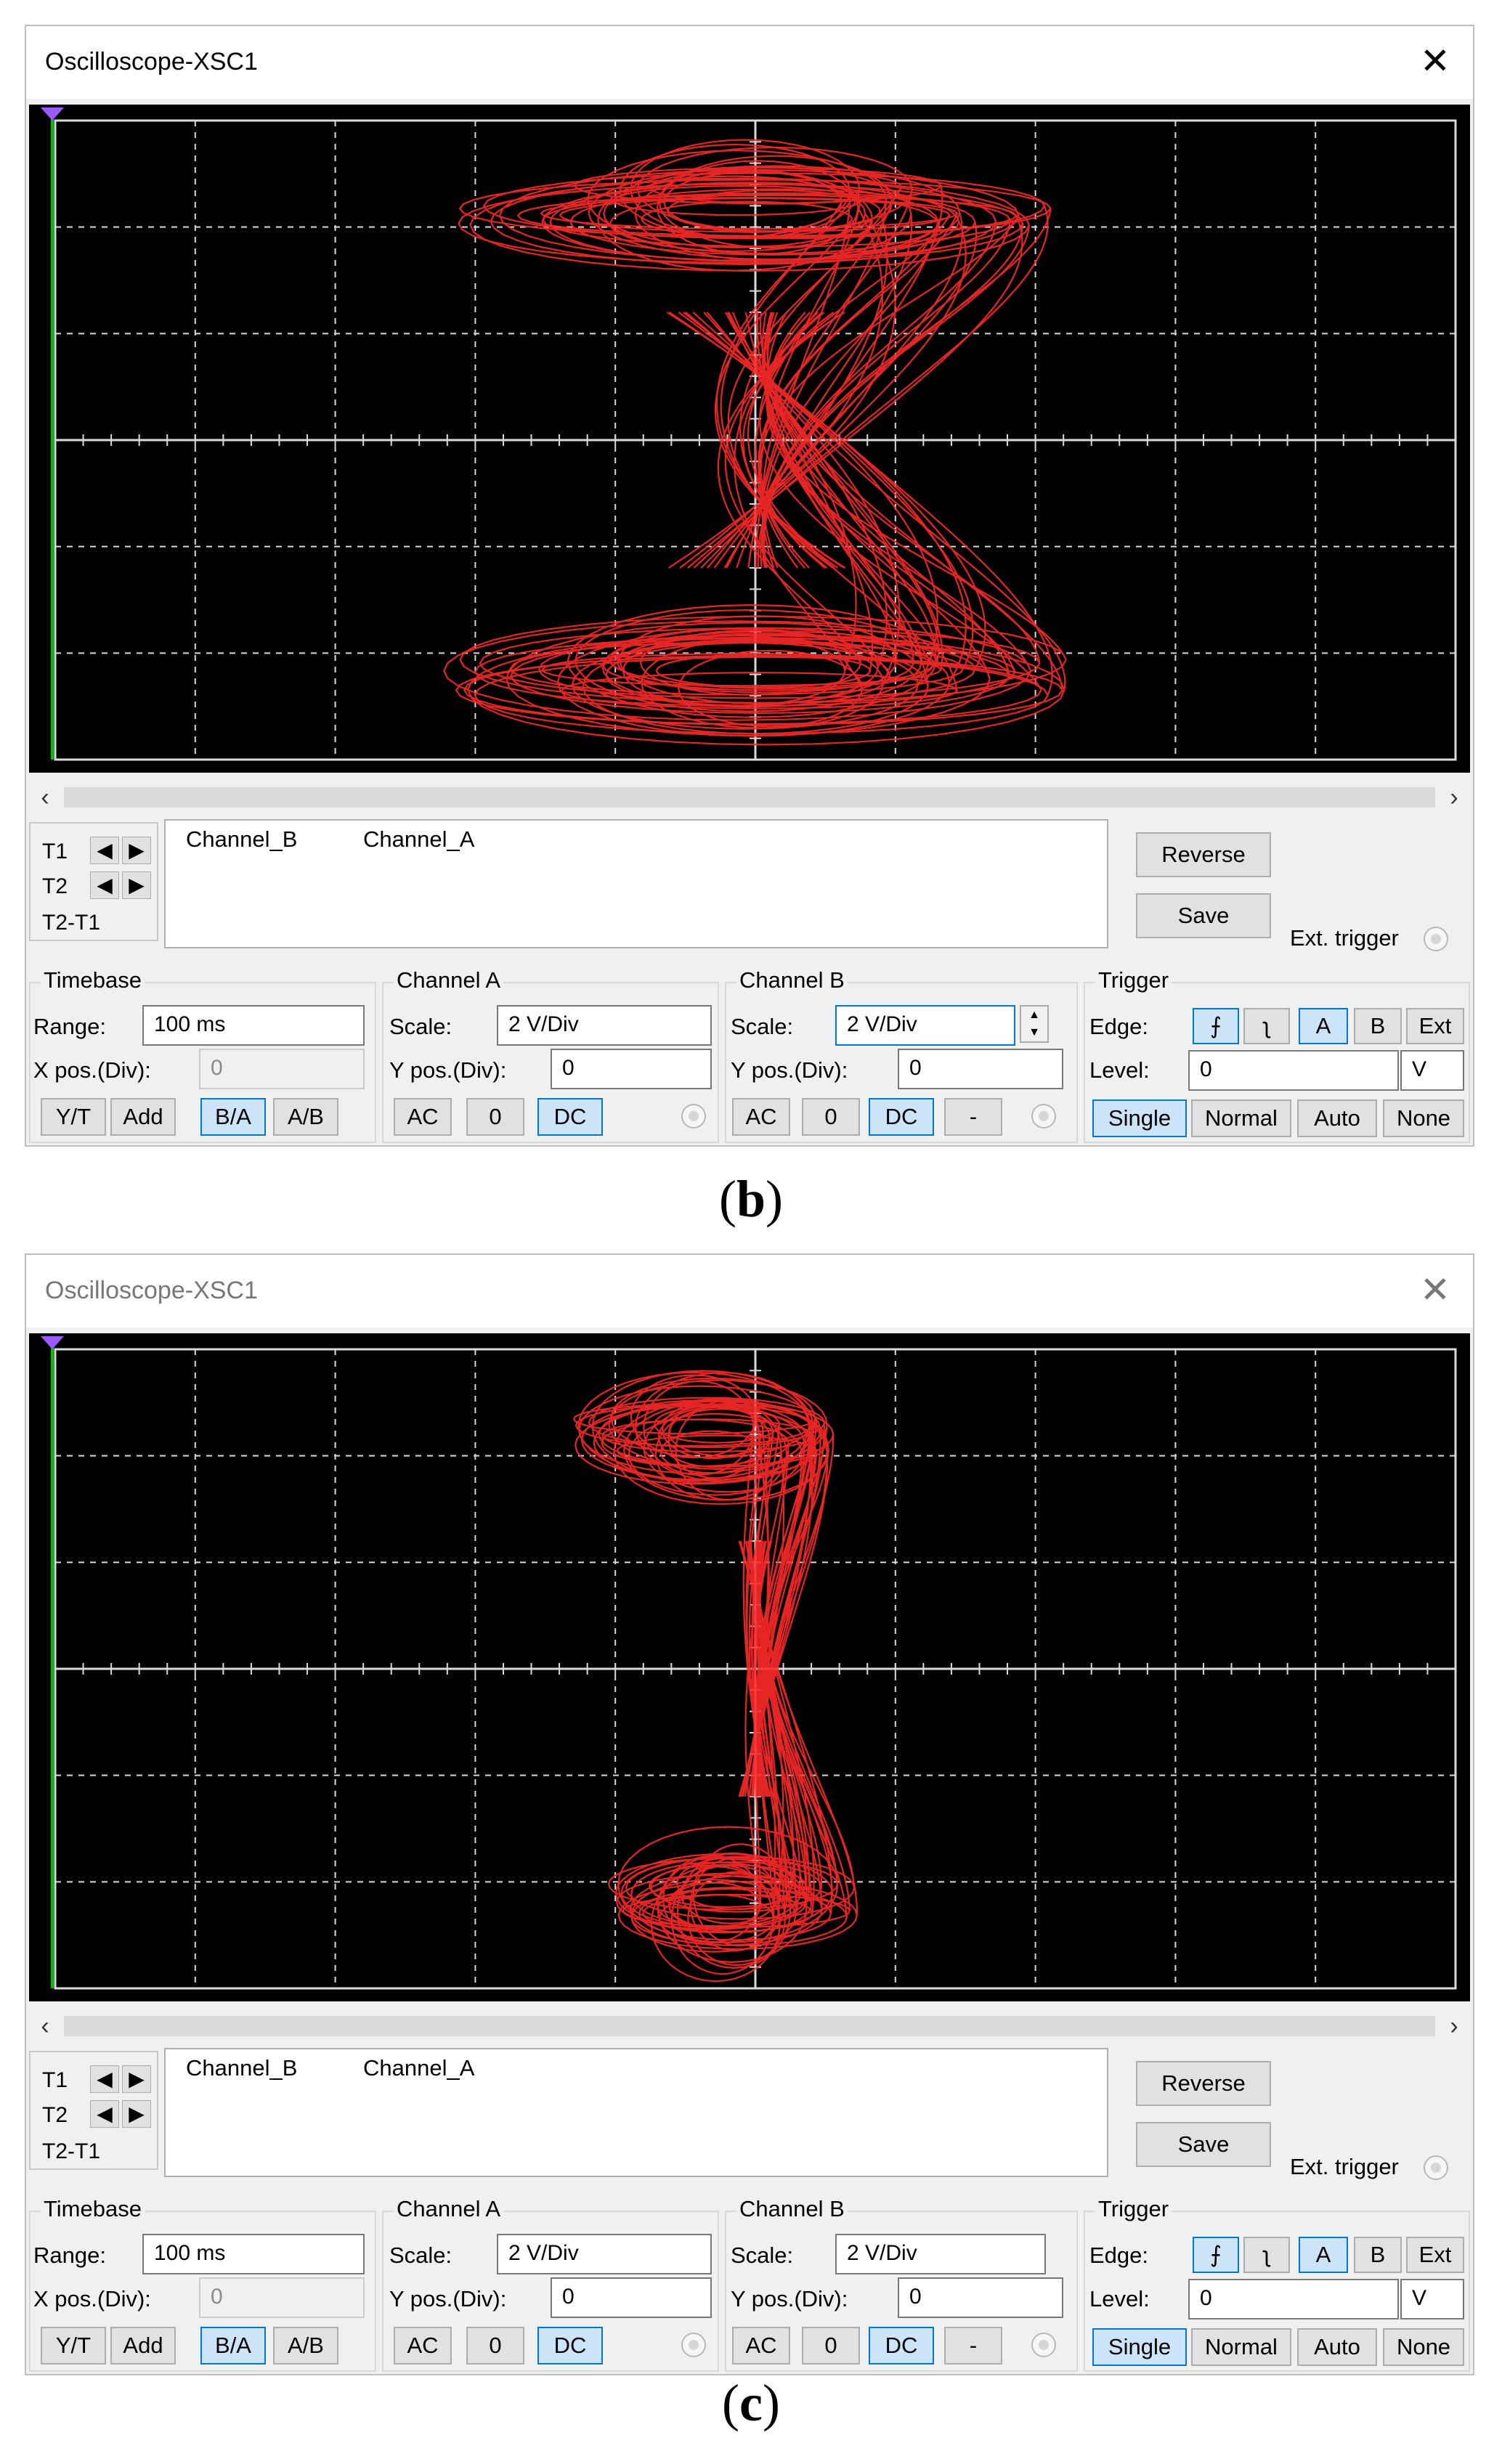 This screenshot has height=2464, width=1502. What do you see at coordinates (448, 2298) in the screenshot?
I see `channel-a-ypos-label: Y pos.(Div):` at bounding box center [448, 2298].